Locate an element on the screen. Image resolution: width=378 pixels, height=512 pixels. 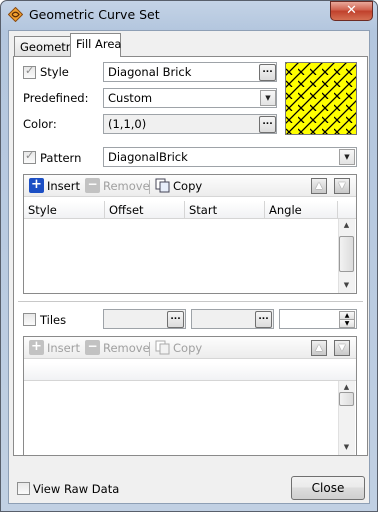
predefined-label: Predefined: is located at coordinates (56, 98).